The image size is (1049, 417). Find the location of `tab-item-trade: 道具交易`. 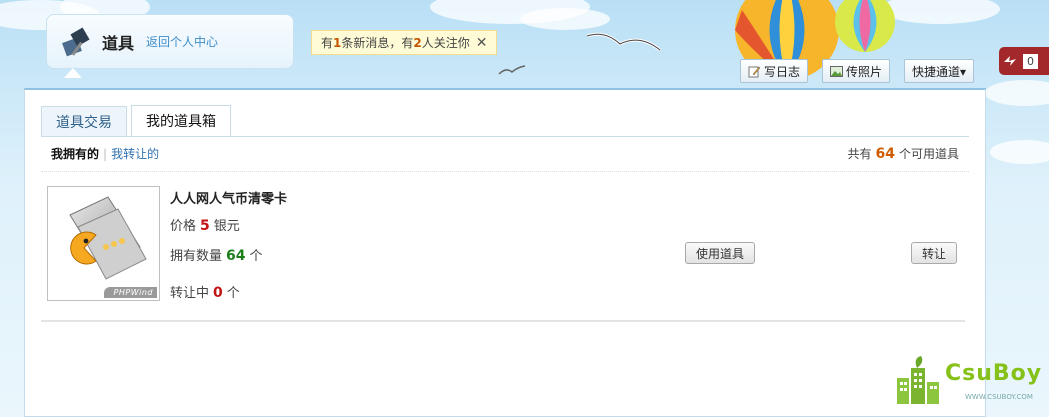

tab-item-trade: 道具交易 is located at coordinates (84, 121).